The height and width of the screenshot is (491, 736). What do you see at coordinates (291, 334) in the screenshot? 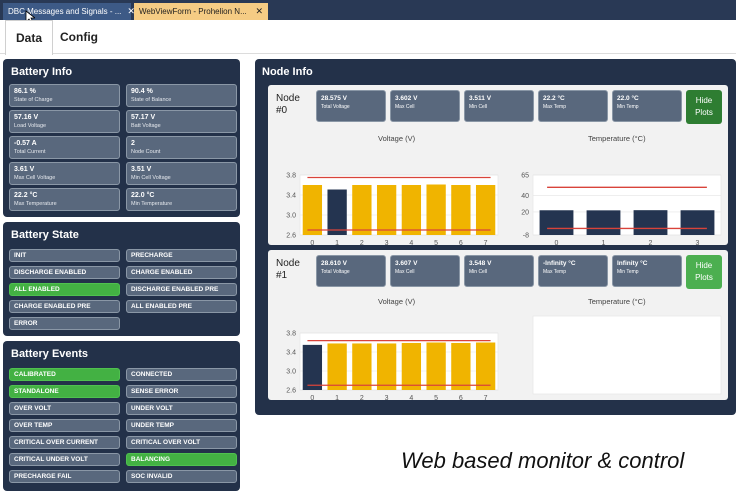
I see `y-tick-label: 3.8` at bounding box center [291, 334].